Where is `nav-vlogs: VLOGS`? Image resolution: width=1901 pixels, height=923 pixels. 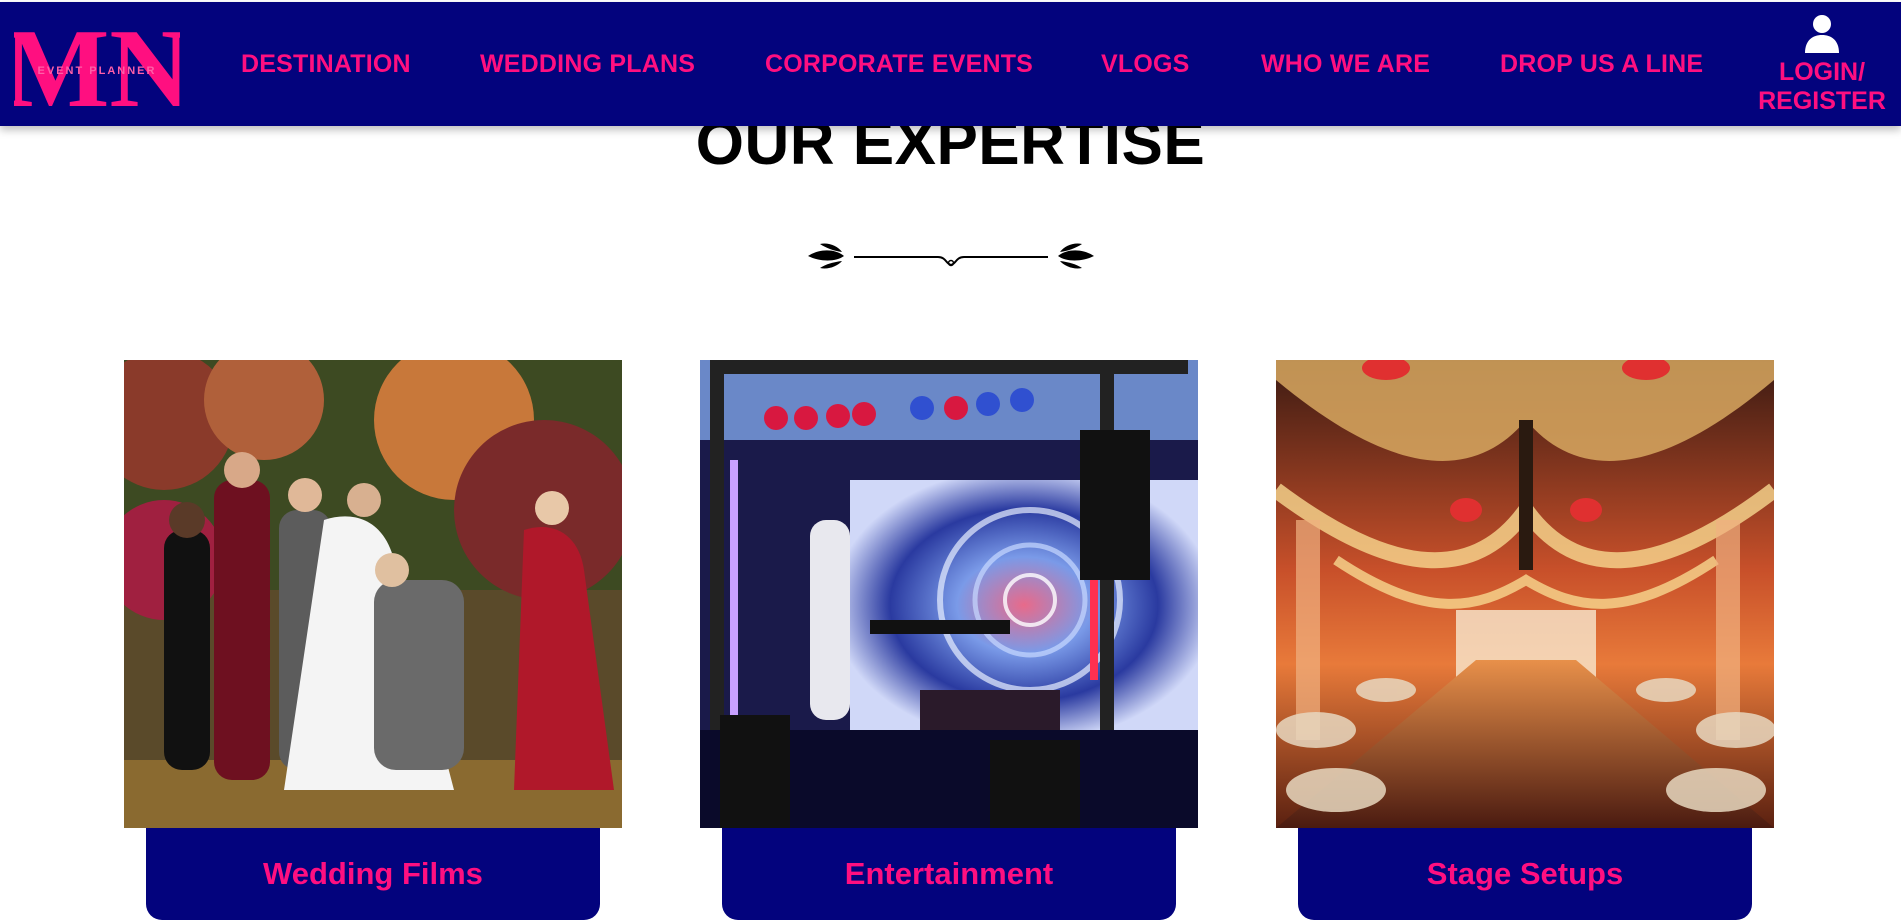 nav-vlogs: VLOGS is located at coordinates (1145, 64).